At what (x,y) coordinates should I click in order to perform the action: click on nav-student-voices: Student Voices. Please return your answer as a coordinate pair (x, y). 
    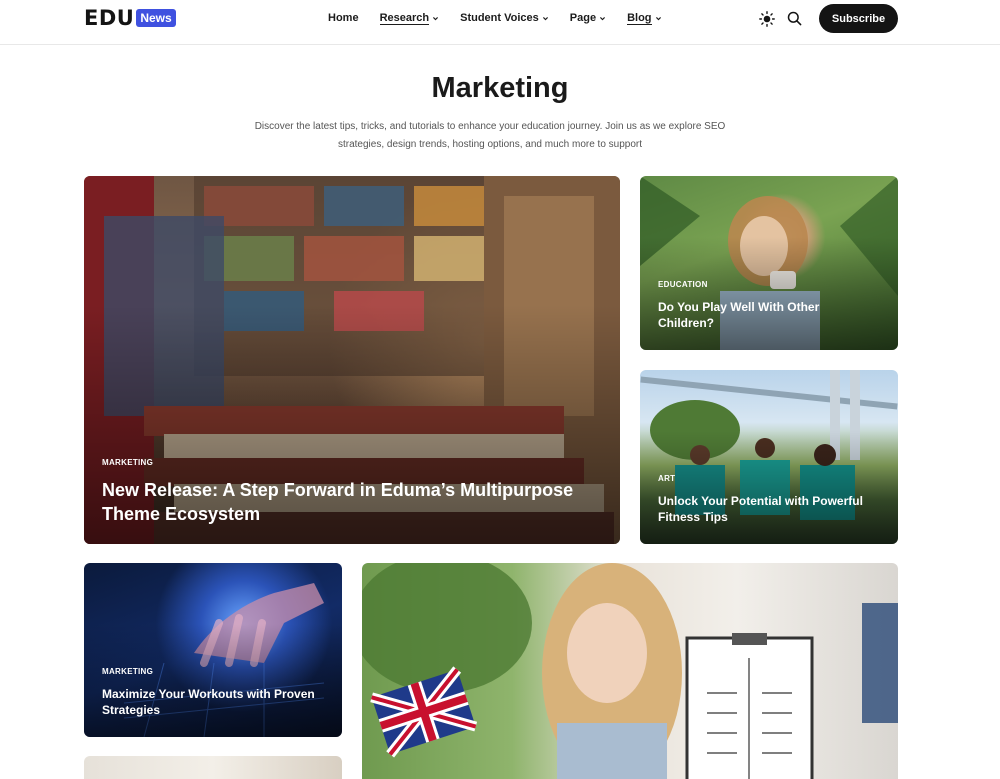
    Looking at the image, I should click on (504, 18).